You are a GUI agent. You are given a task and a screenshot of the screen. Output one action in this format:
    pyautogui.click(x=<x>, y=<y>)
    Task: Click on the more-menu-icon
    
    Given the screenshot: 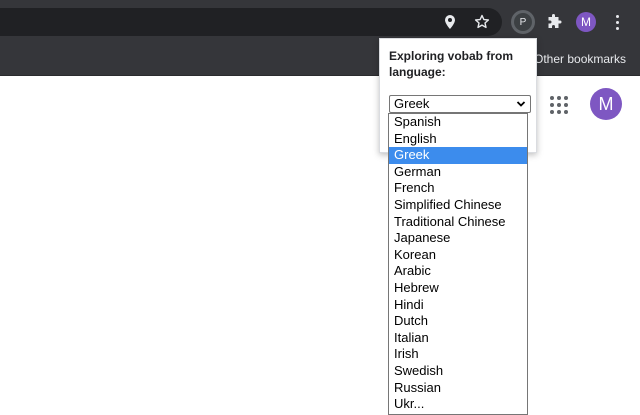 What is the action you would take?
    pyautogui.click(x=618, y=22)
    